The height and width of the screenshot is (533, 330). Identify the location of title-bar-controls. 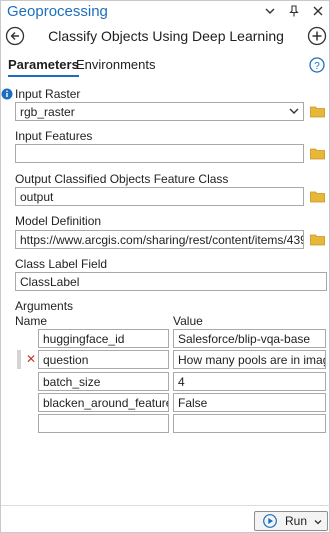
(294, 11).